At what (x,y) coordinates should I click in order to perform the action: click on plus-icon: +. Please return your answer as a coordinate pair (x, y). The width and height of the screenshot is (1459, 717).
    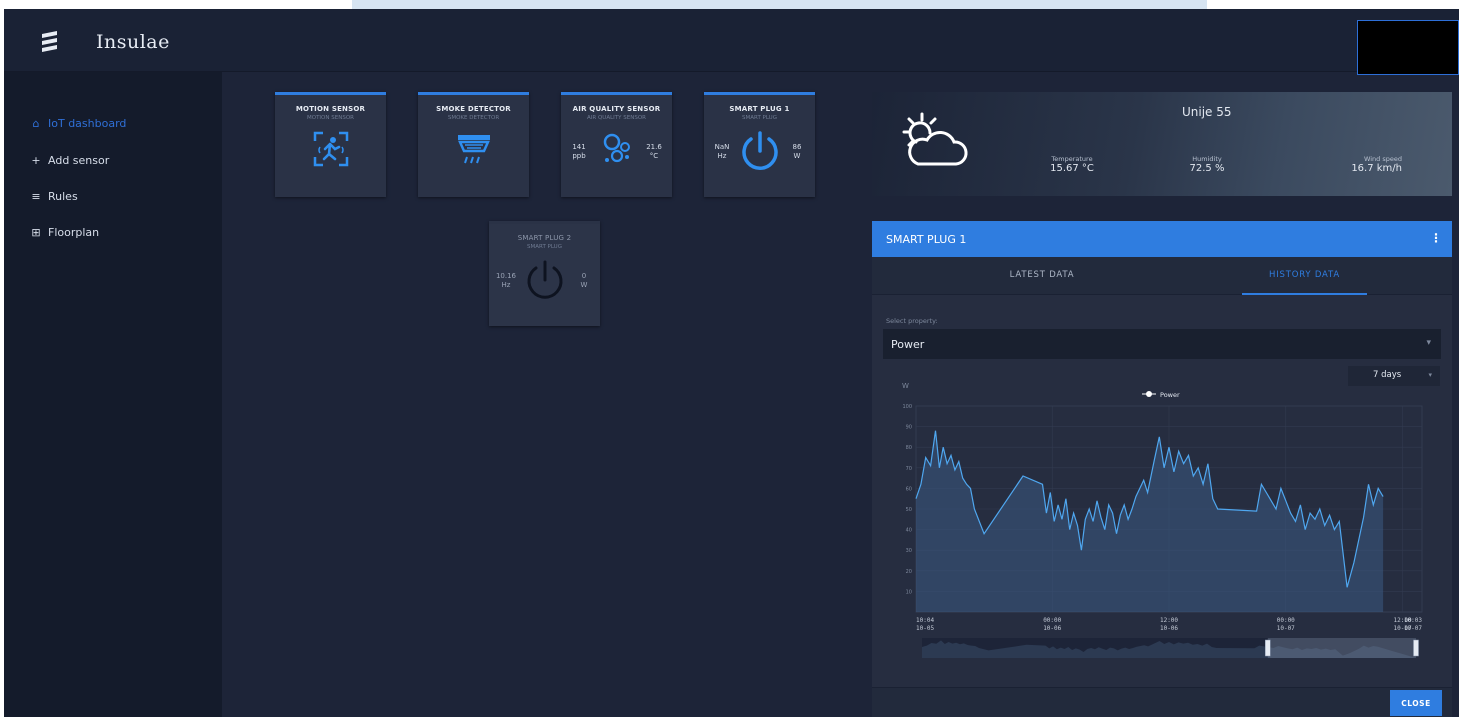
    Looking at the image, I should click on (36, 160).